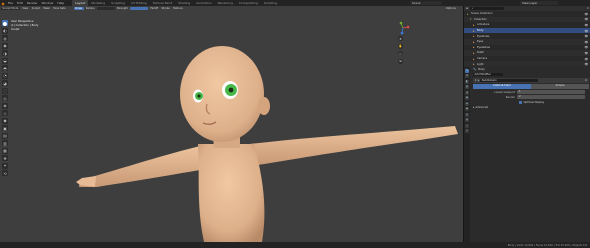 The width and height of the screenshot is (590, 248). What do you see at coordinates (467, 120) in the screenshot?
I see `properties-tab-icon: ◍` at bounding box center [467, 120].